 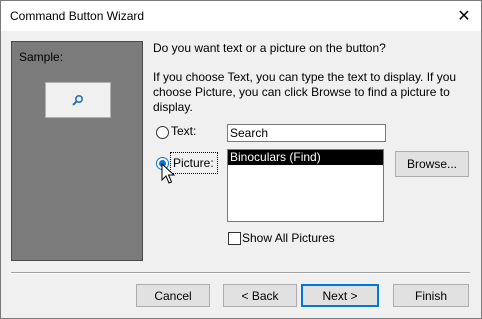 I want to click on next-button: Next >, so click(x=340, y=295).